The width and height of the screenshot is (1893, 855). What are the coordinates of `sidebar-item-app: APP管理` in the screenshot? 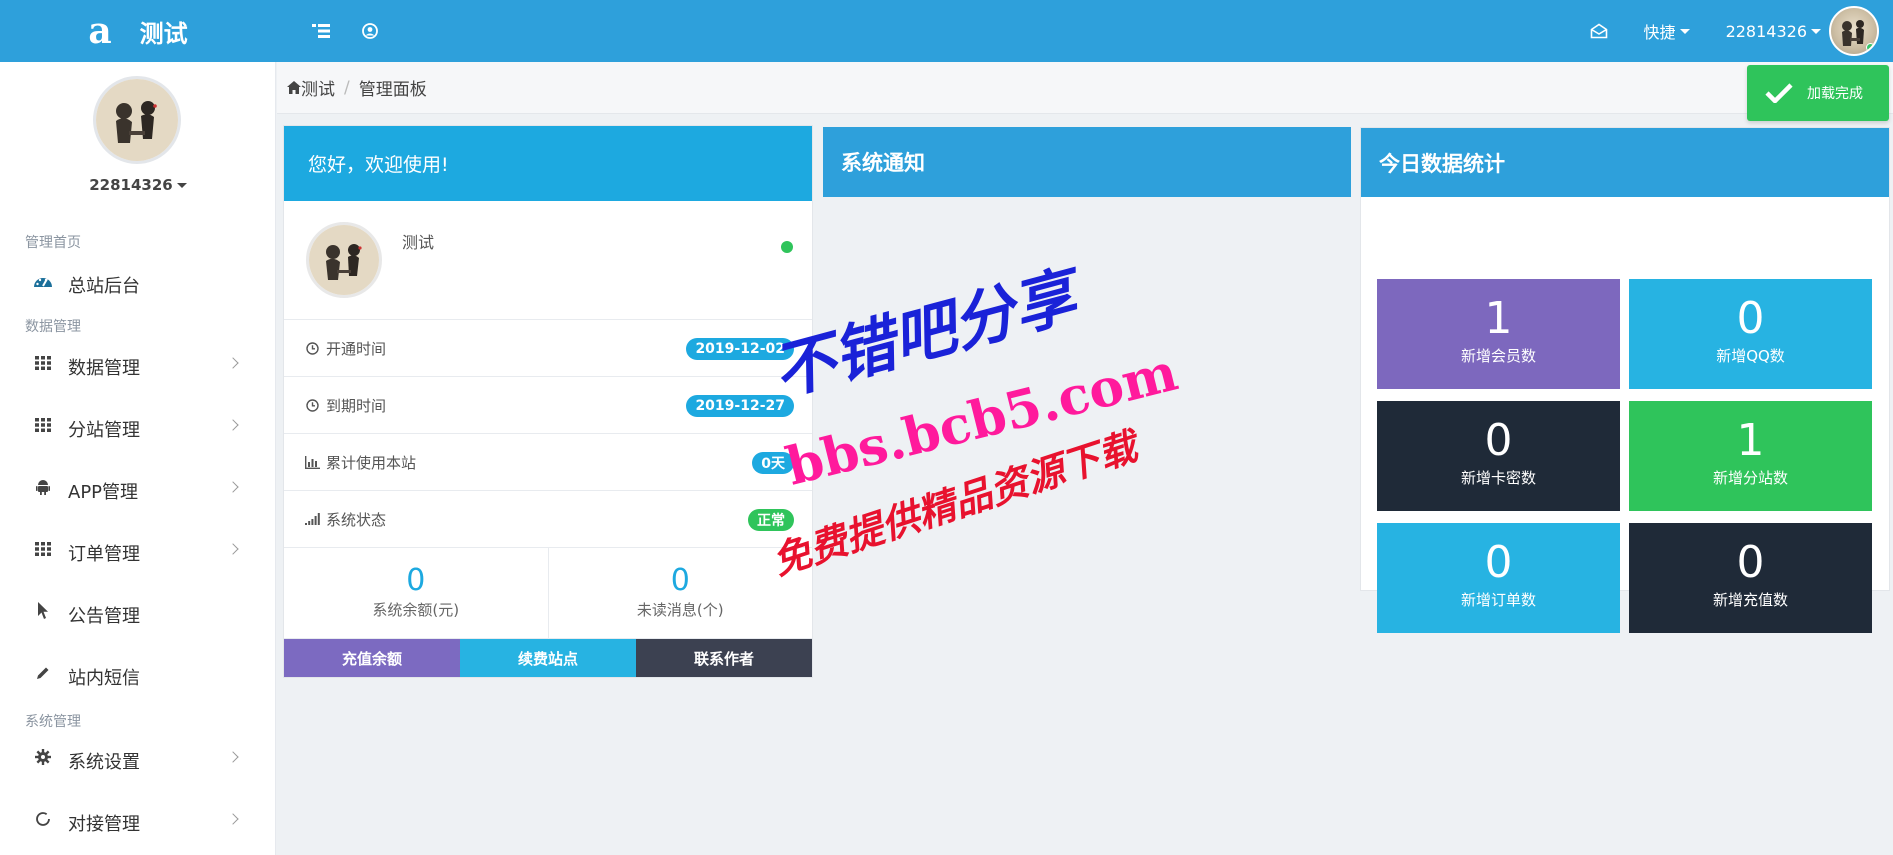 It's located at (138, 489).